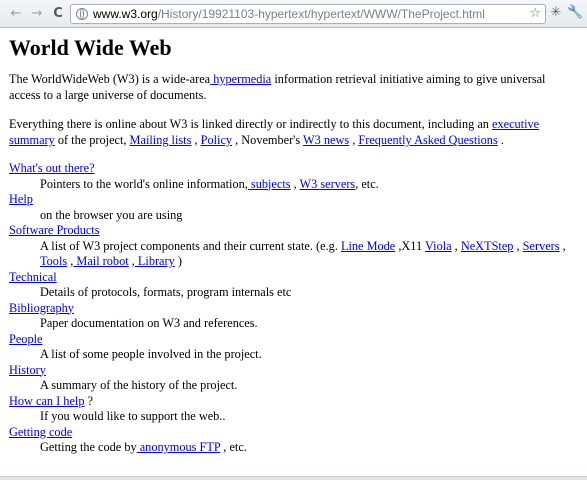  What do you see at coordinates (216, 140) in the screenshot?
I see `policy-link: Policy` at bounding box center [216, 140].